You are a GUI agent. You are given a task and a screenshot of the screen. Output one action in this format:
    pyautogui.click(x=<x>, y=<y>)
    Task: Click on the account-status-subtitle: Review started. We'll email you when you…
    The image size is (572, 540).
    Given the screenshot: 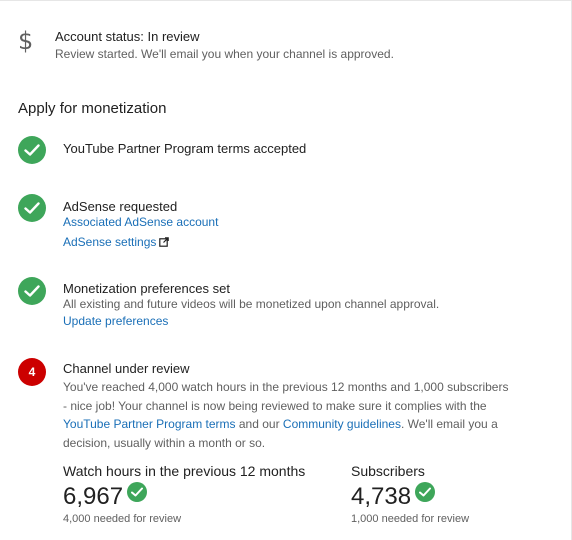 What is the action you would take?
    pyautogui.click(x=224, y=54)
    